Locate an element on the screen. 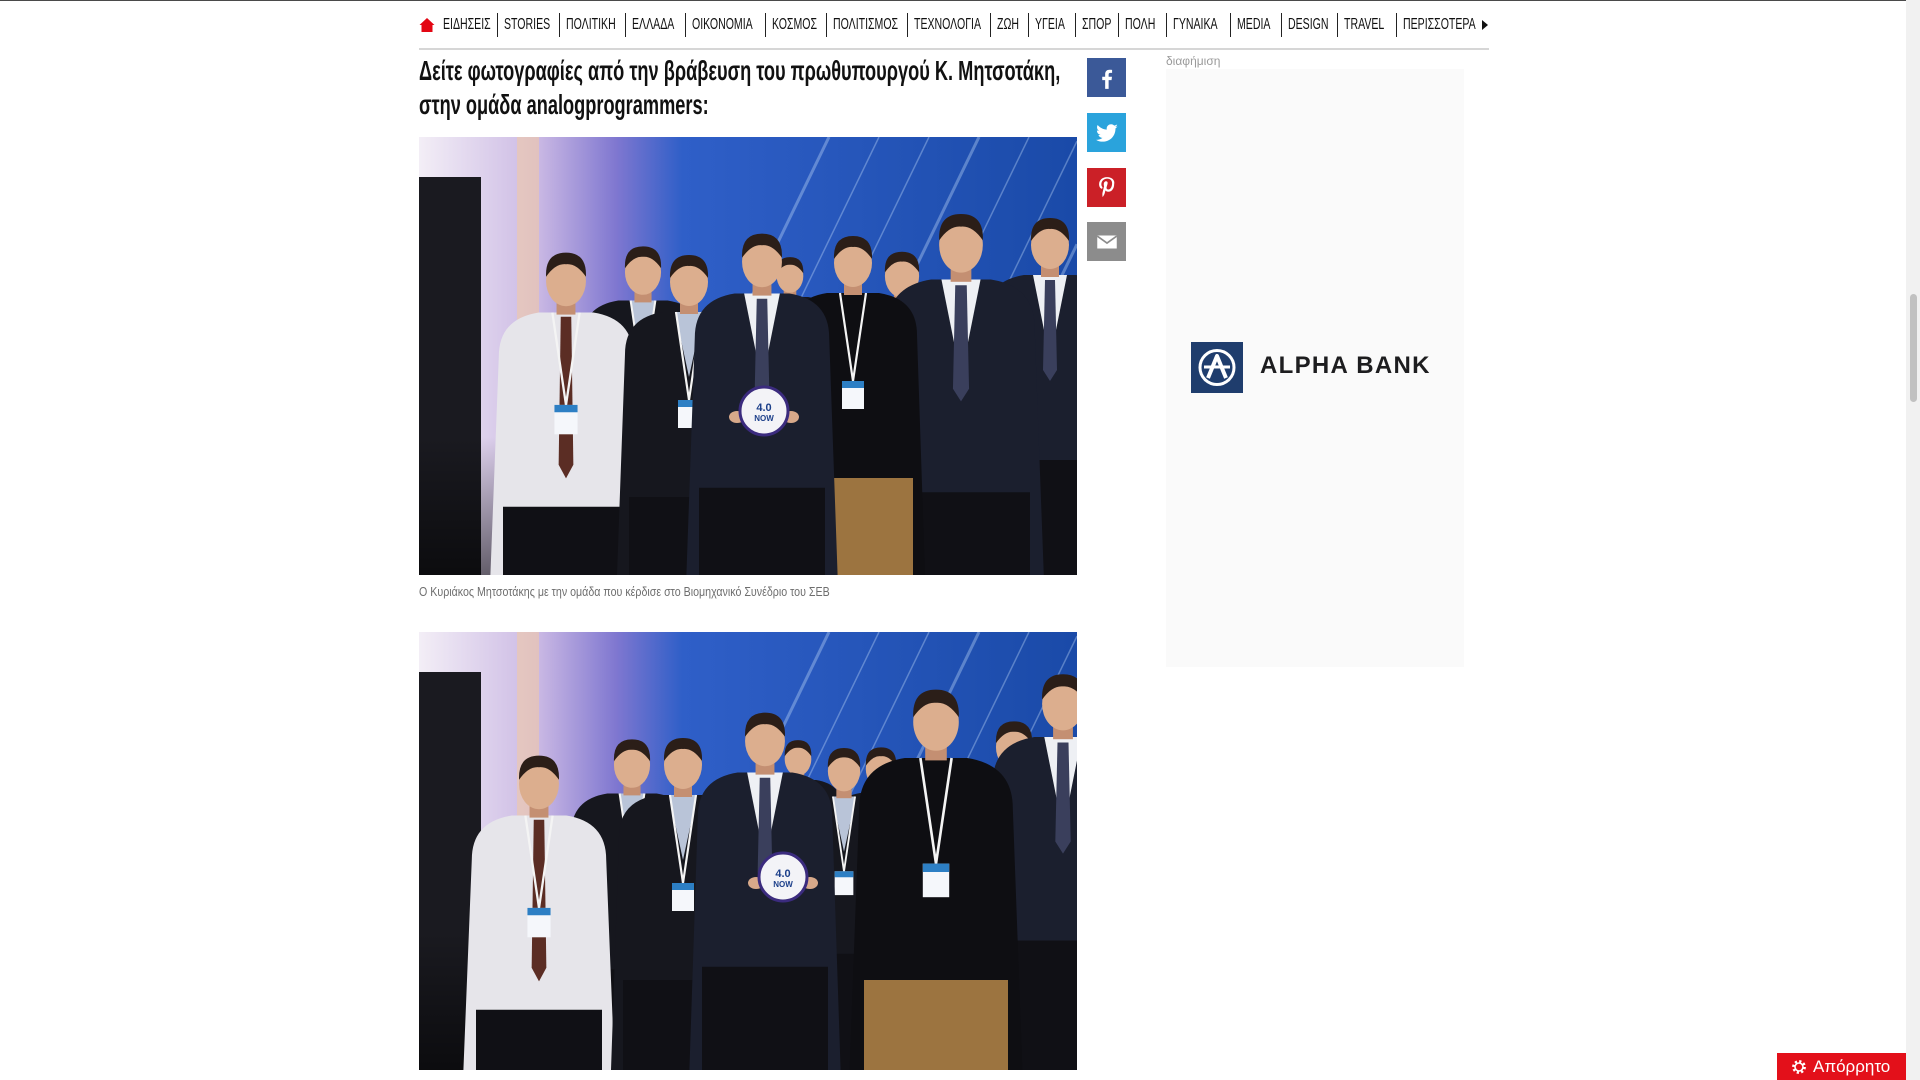 This screenshot has width=1920, height=1080. nav-item-stories: STORIES is located at coordinates (529, 25).